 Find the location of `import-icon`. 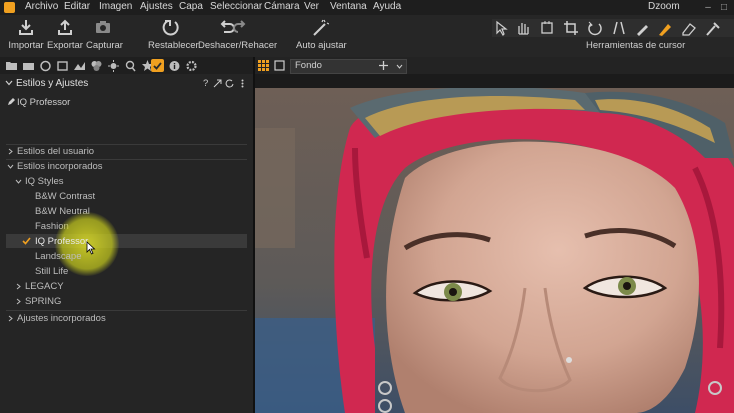

import-icon is located at coordinates (26, 27).